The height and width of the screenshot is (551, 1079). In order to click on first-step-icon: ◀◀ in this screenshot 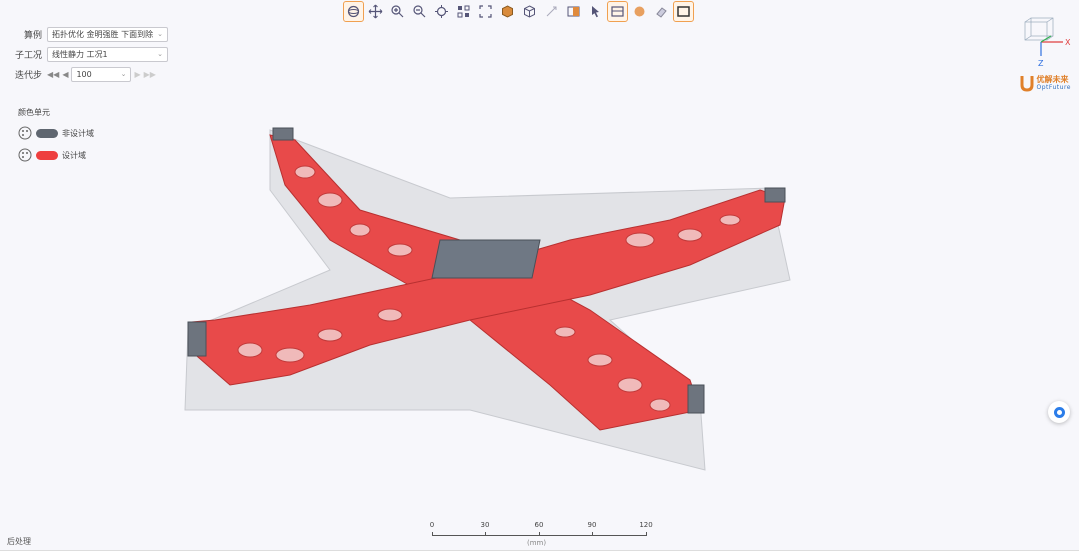, I will do `click(53, 74)`.